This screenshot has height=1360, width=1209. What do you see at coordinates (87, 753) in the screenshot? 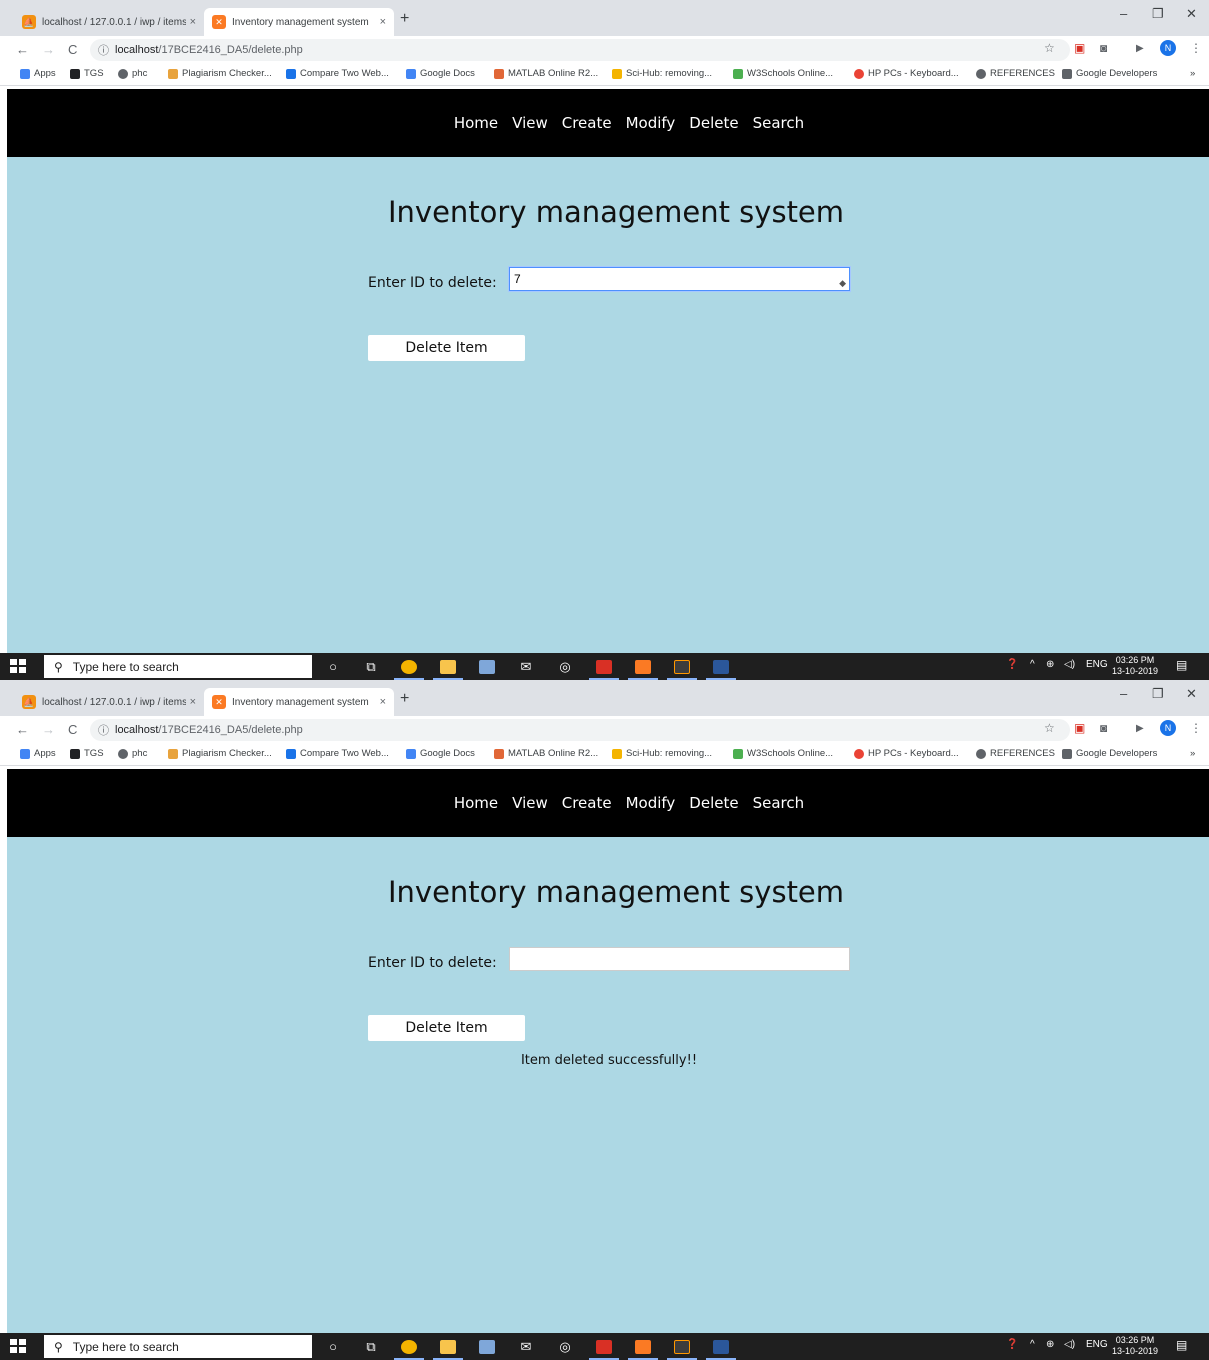
I see `bookmark-tgs: TGS` at bounding box center [87, 753].